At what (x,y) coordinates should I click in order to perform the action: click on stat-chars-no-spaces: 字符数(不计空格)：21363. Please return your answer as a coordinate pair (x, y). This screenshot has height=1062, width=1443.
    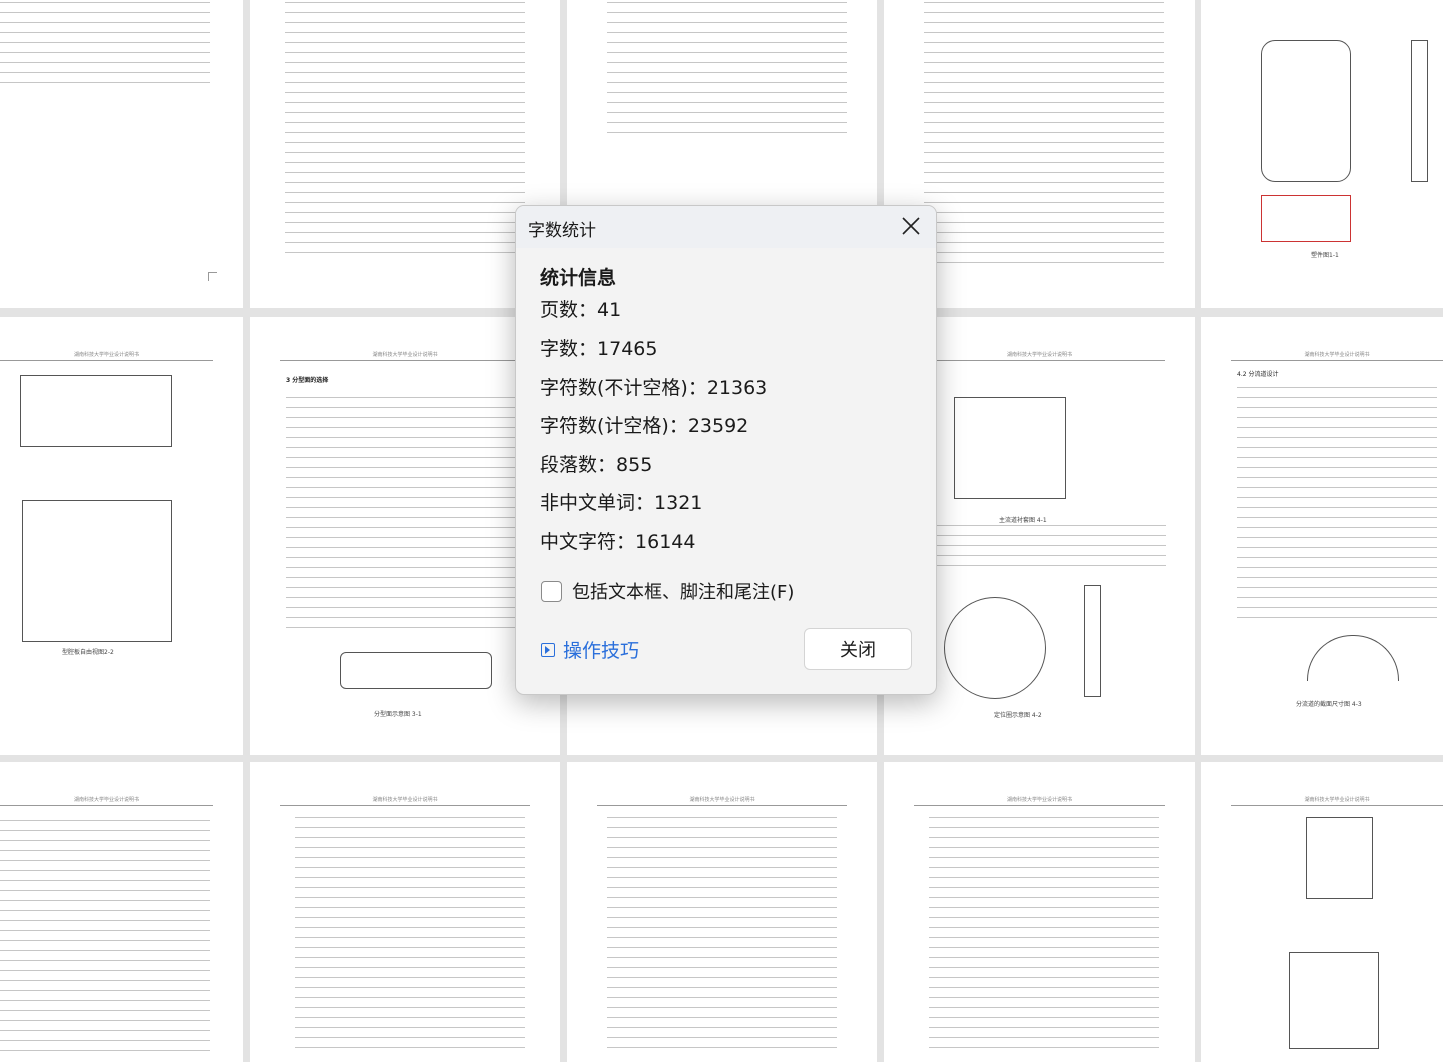
    Looking at the image, I should click on (654, 388).